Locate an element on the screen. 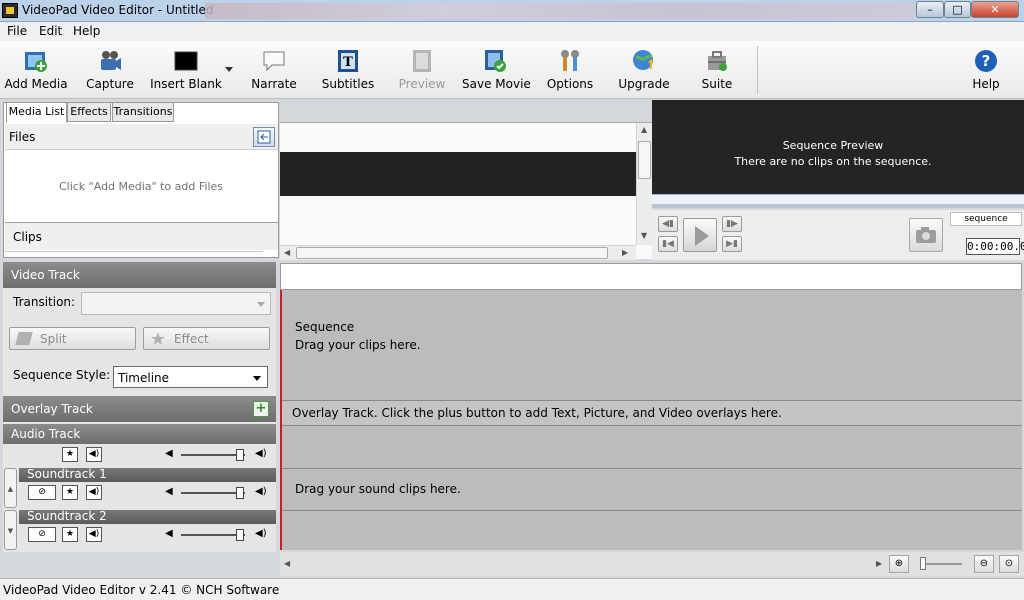 The width and height of the screenshot is (1024, 600). narrate-button: Narrate is located at coordinates (274, 70).